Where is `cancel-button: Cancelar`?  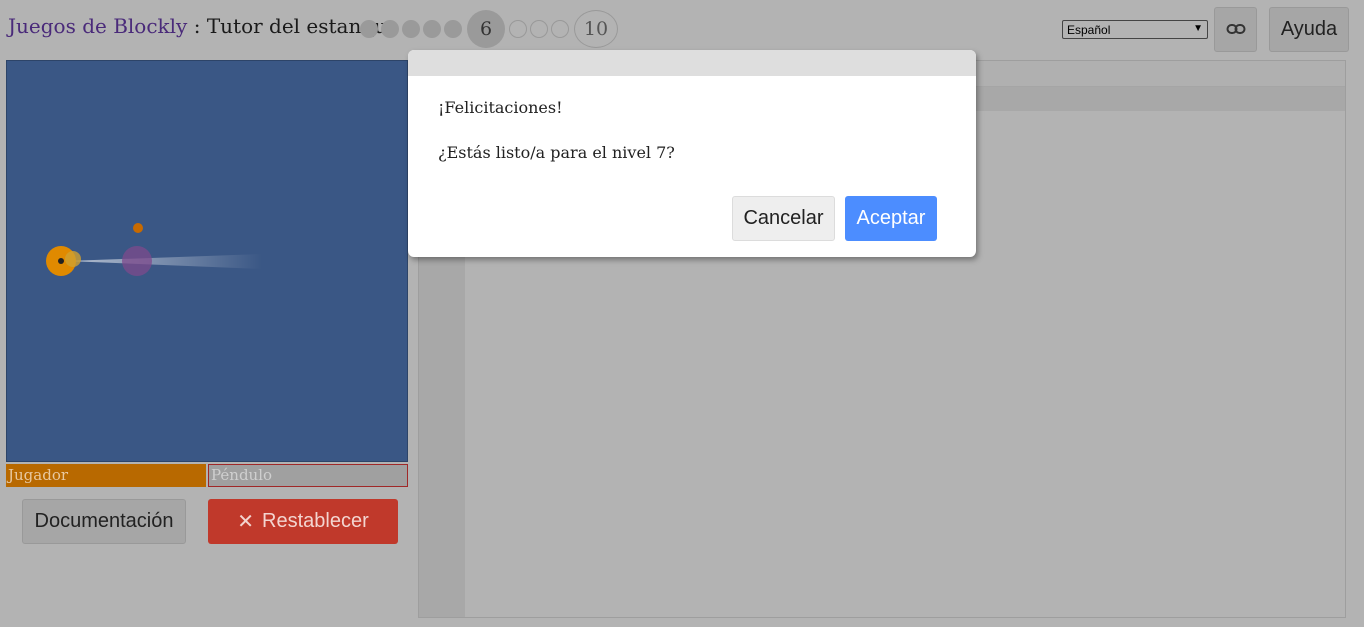
cancel-button: Cancelar is located at coordinates (783, 218).